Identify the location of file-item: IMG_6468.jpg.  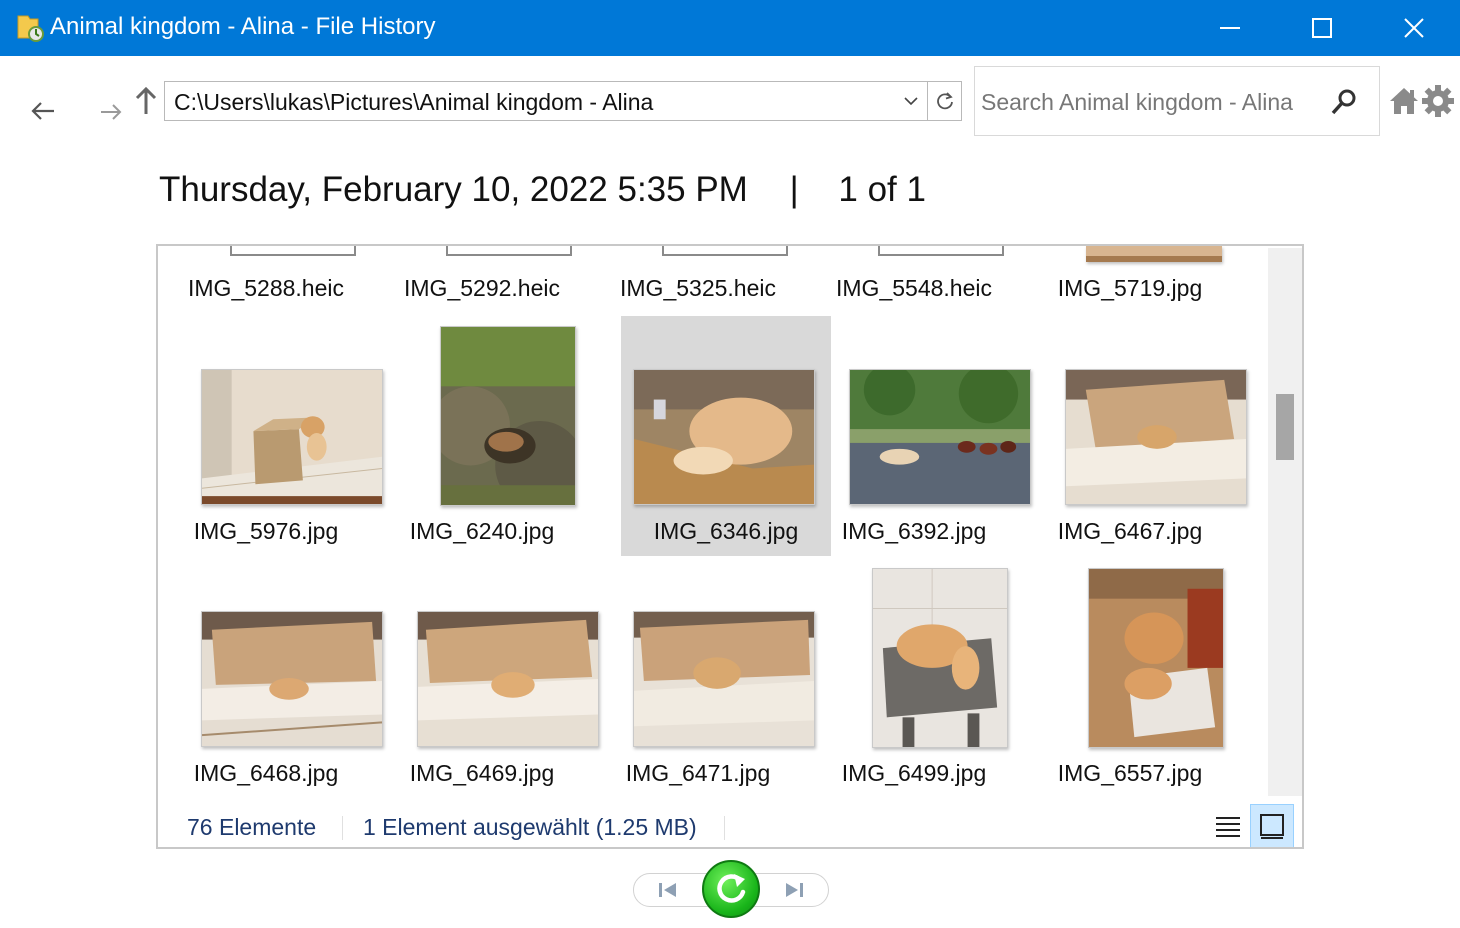
(270, 678).